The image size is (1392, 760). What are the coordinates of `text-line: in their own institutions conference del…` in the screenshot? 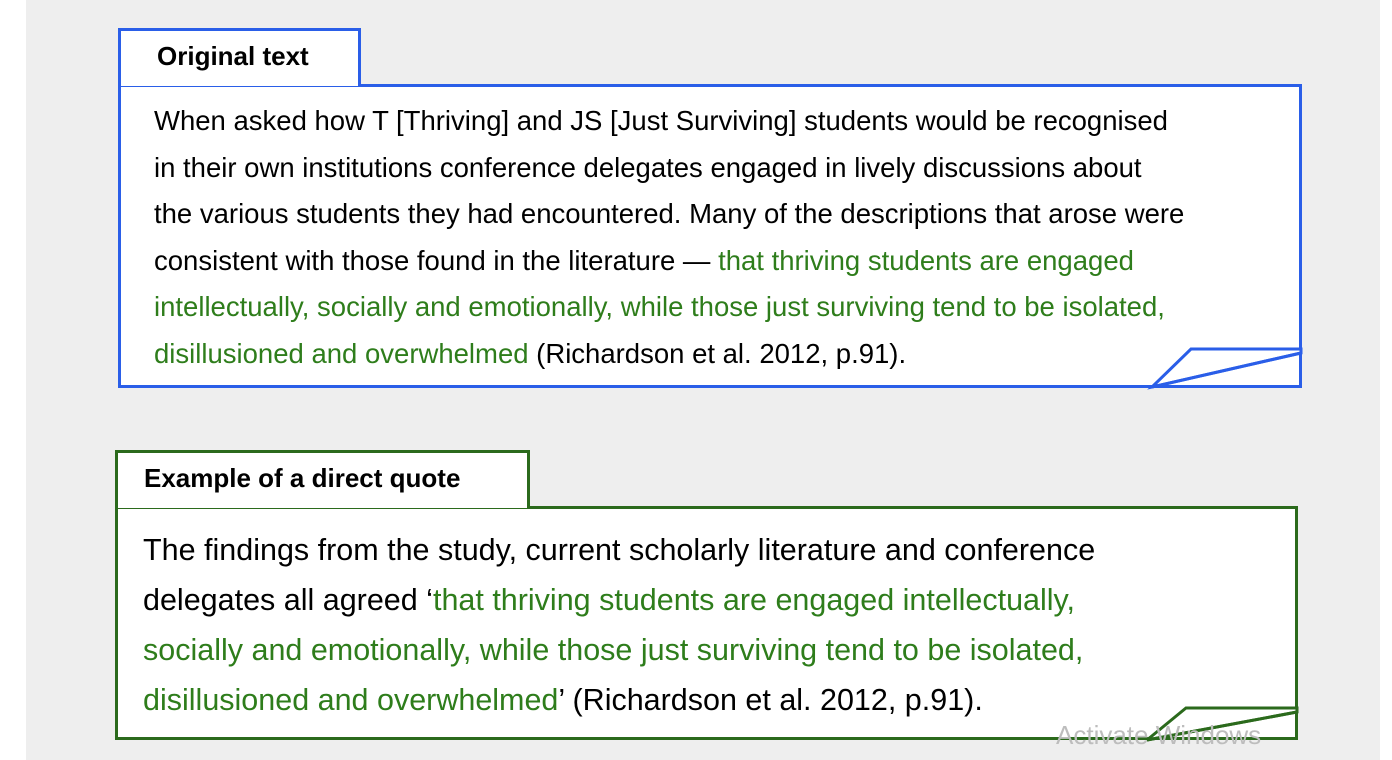 It's located at (729, 168).